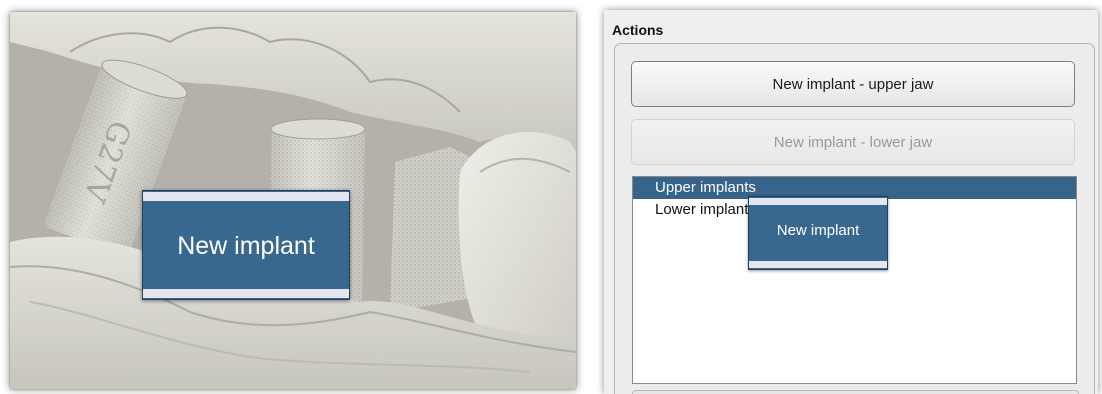  Describe the element at coordinates (638, 30) in the screenshot. I see `panel-title: Actions` at that location.